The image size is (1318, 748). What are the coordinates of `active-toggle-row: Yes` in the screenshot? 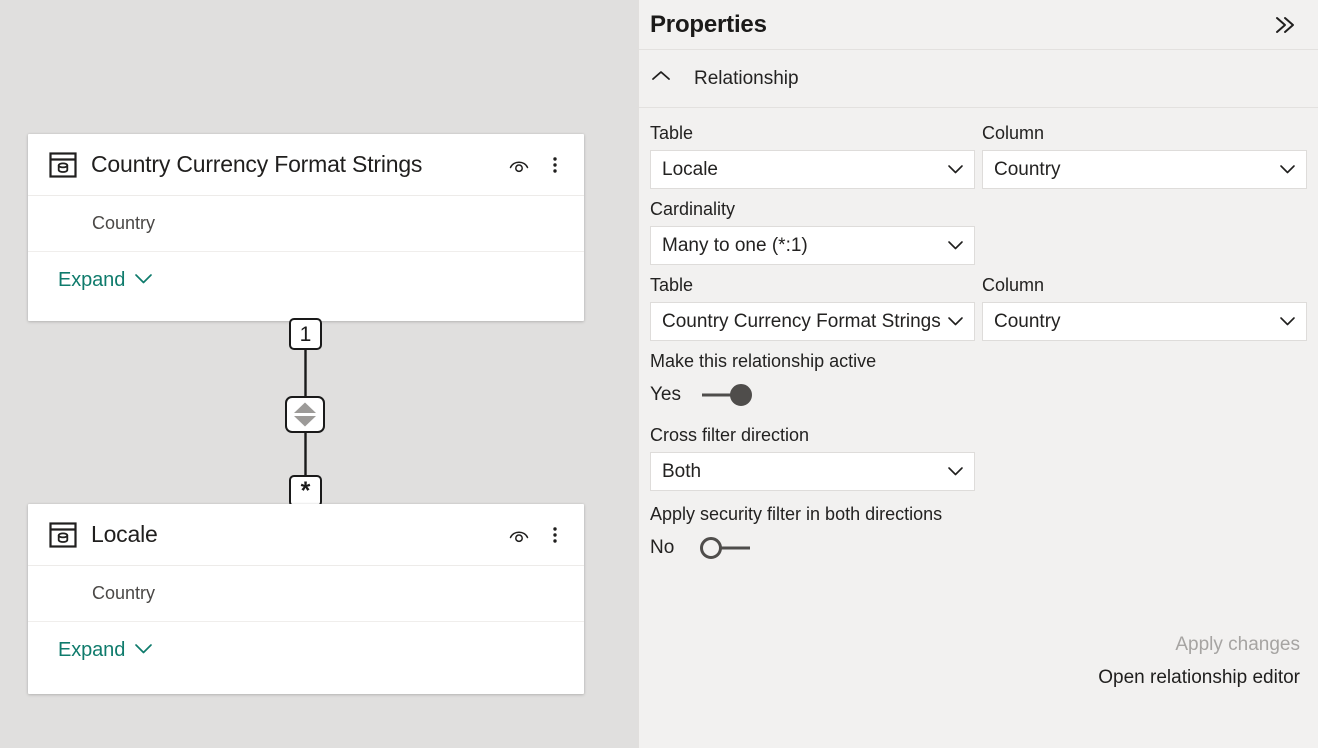 It's located at (975, 395).